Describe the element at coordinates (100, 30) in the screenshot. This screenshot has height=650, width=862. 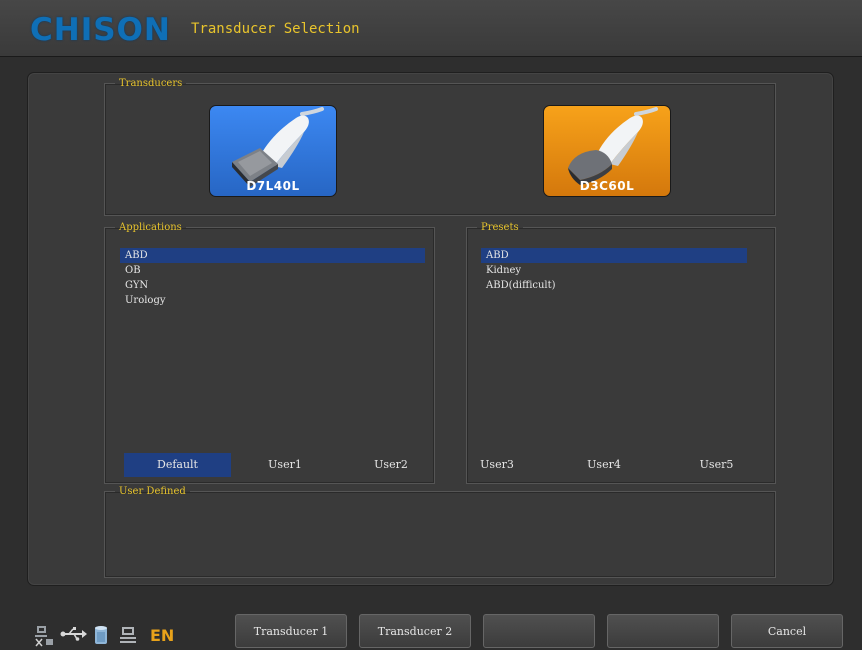
I see `chison-logo: CHISON` at that location.